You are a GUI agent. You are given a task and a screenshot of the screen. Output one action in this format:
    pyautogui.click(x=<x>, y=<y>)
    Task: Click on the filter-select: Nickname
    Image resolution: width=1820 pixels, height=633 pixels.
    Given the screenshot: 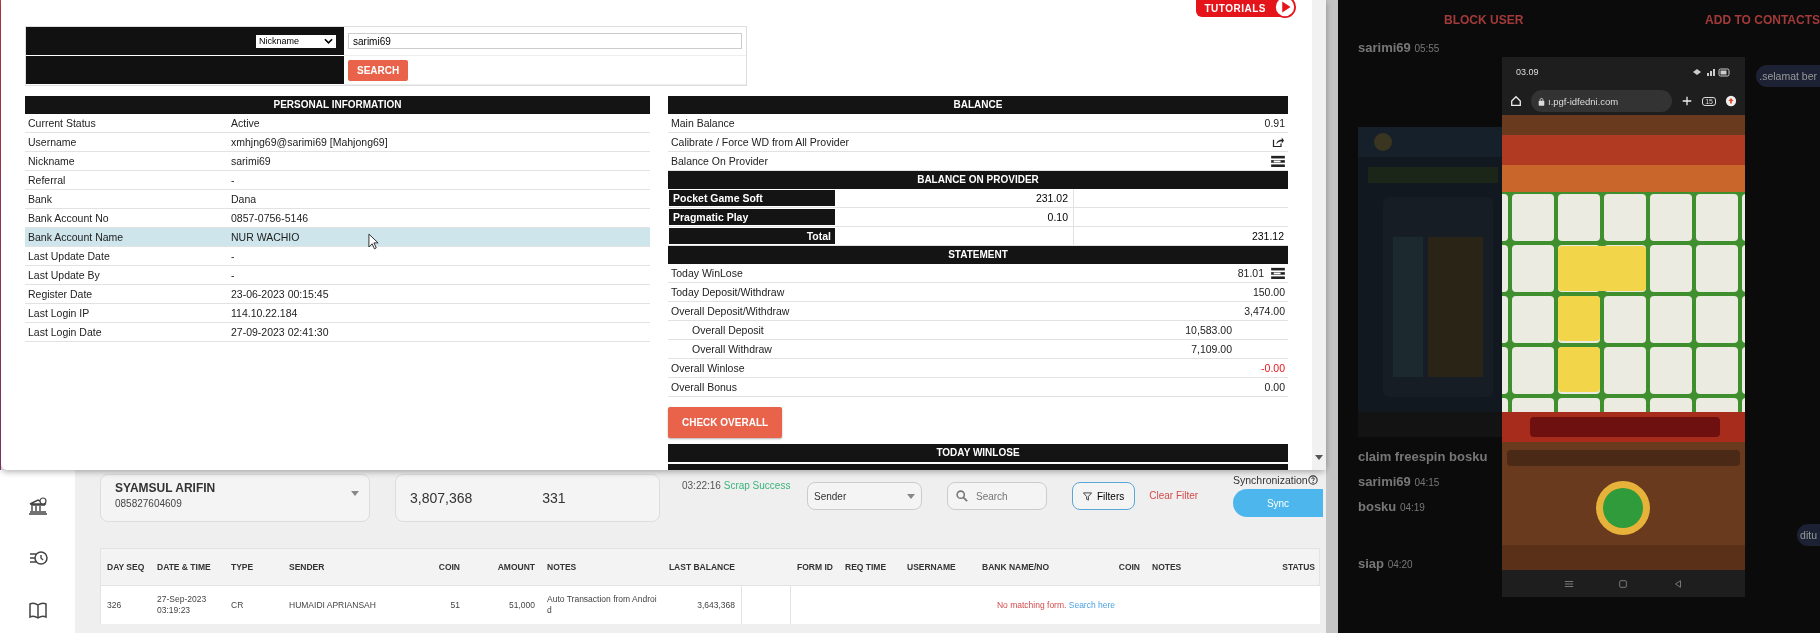 What is the action you would take?
    pyautogui.click(x=296, y=41)
    